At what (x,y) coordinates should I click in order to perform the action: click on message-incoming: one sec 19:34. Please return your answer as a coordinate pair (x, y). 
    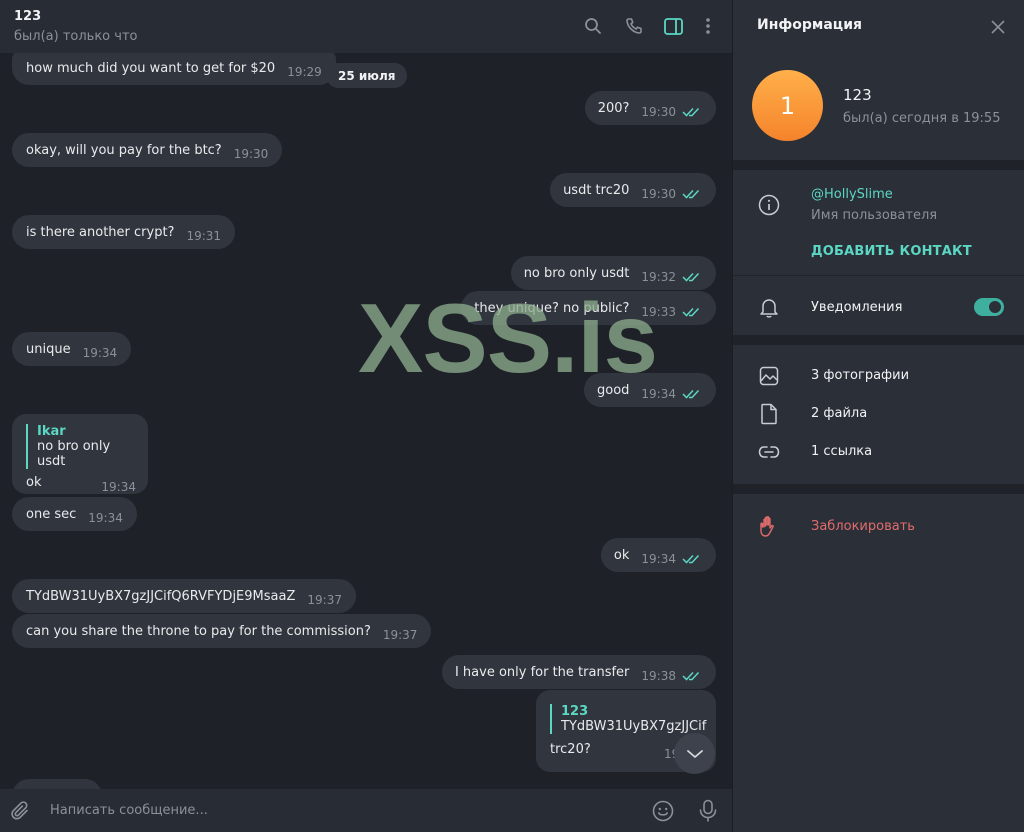
    Looking at the image, I should click on (74, 514).